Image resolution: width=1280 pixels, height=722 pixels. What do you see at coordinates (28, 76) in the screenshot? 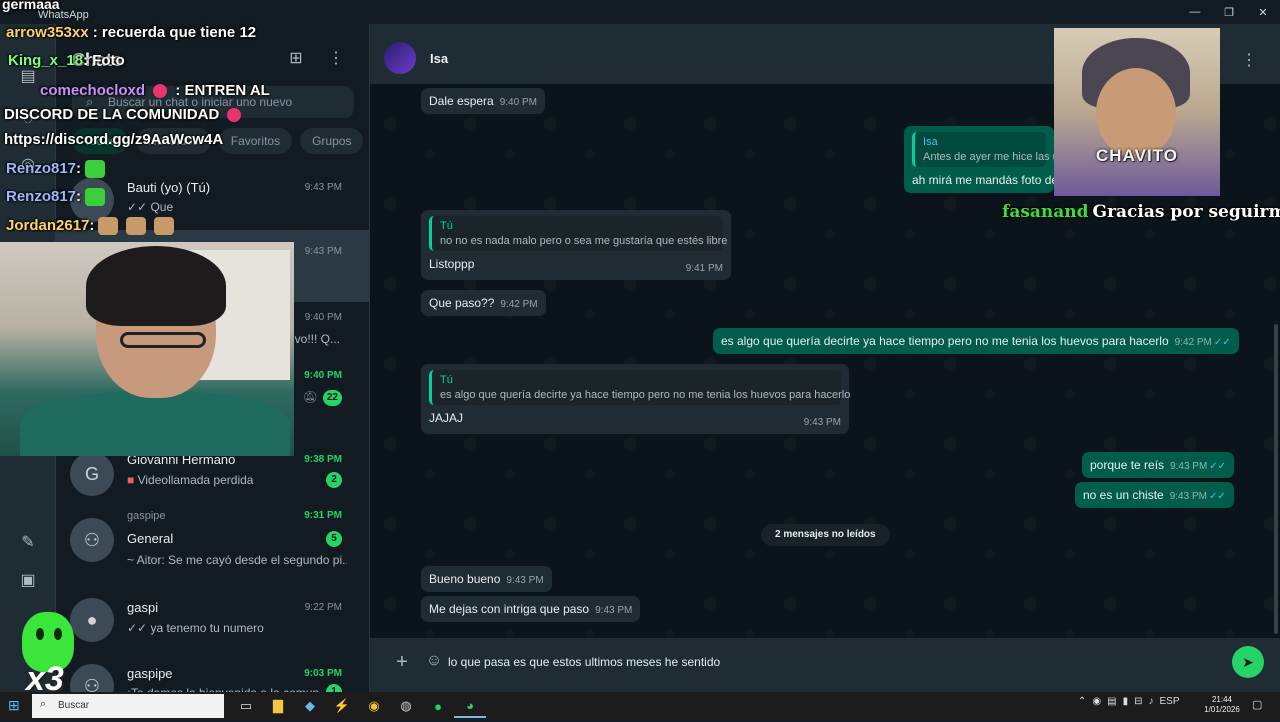
I see `chats-icon: ▤` at bounding box center [28, 76].